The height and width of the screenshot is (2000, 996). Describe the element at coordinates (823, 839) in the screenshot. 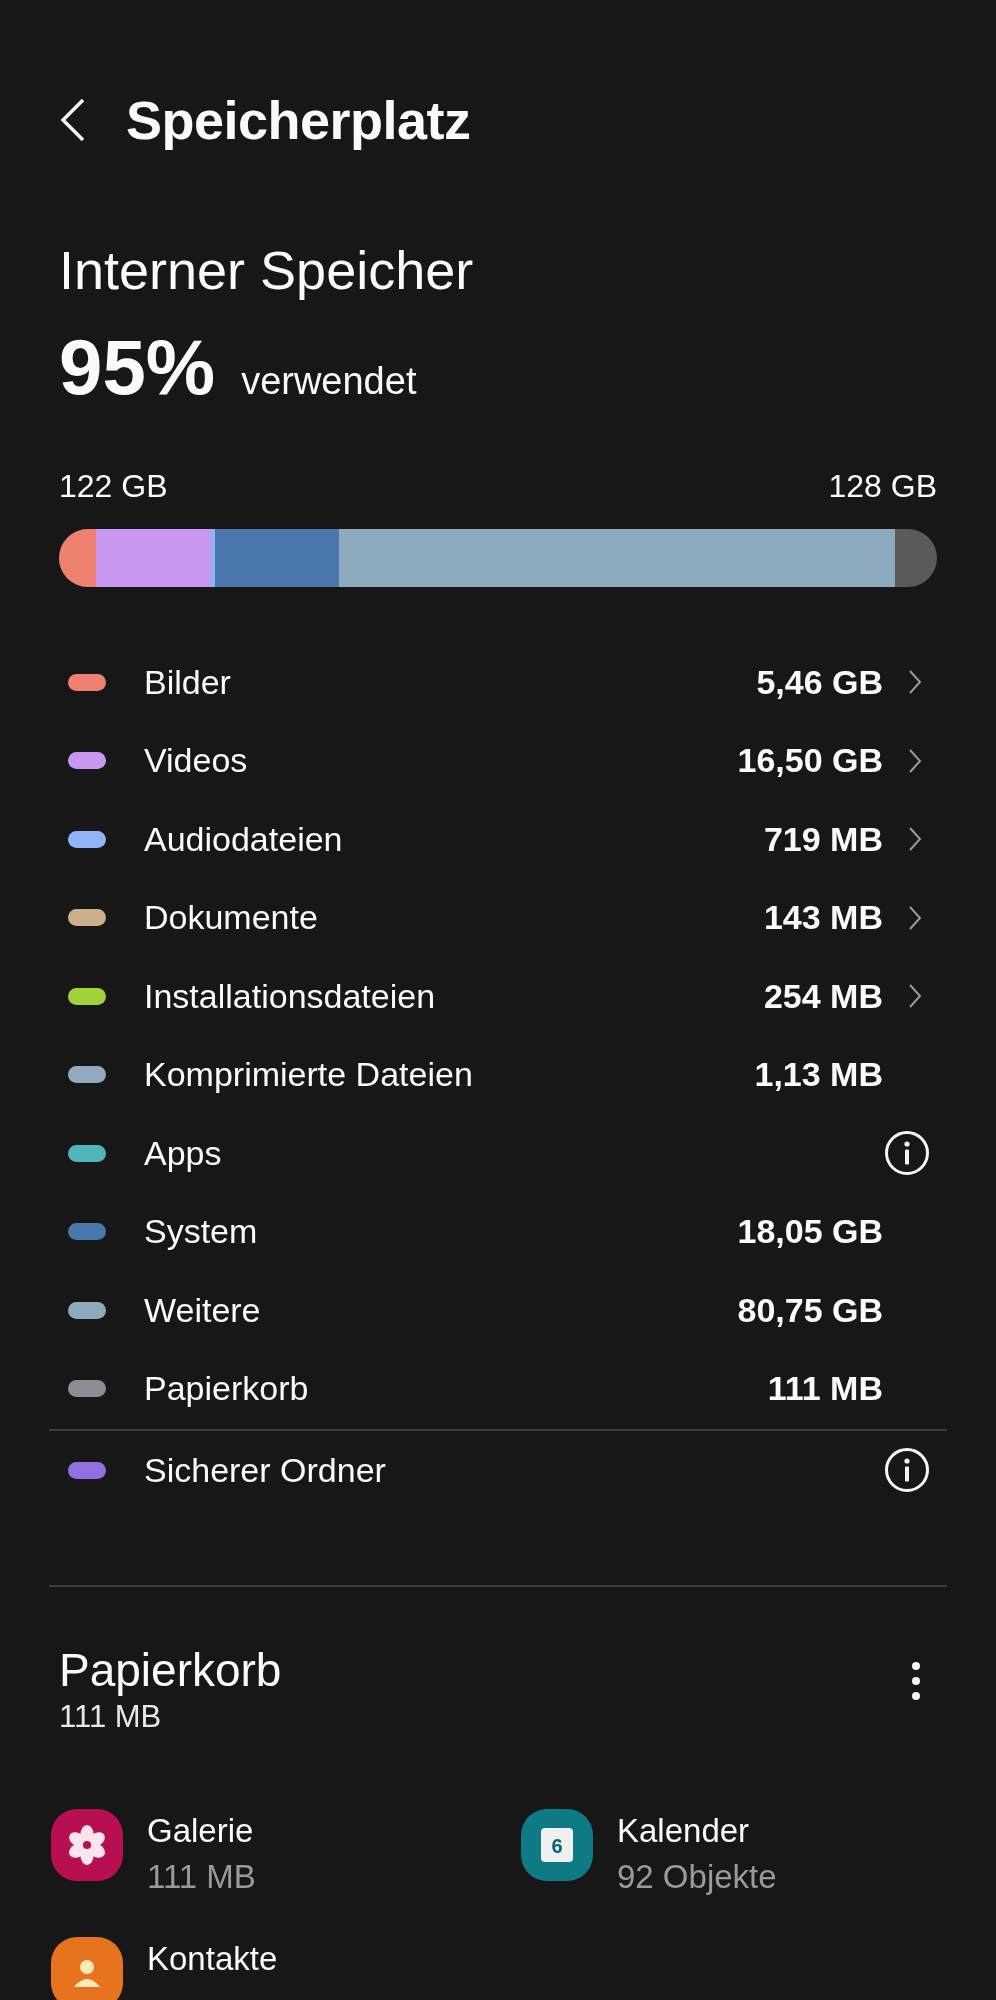

I see `category-size: 719 MB` at that location.